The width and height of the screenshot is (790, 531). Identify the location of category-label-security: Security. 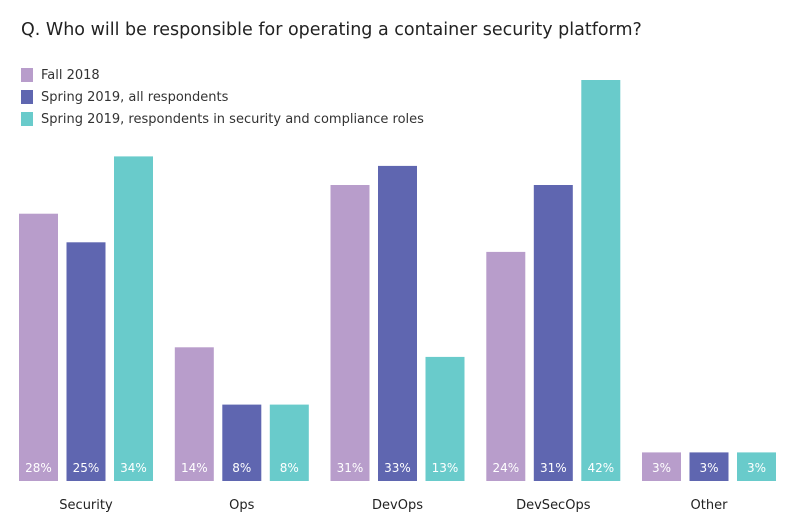
(86, 505).